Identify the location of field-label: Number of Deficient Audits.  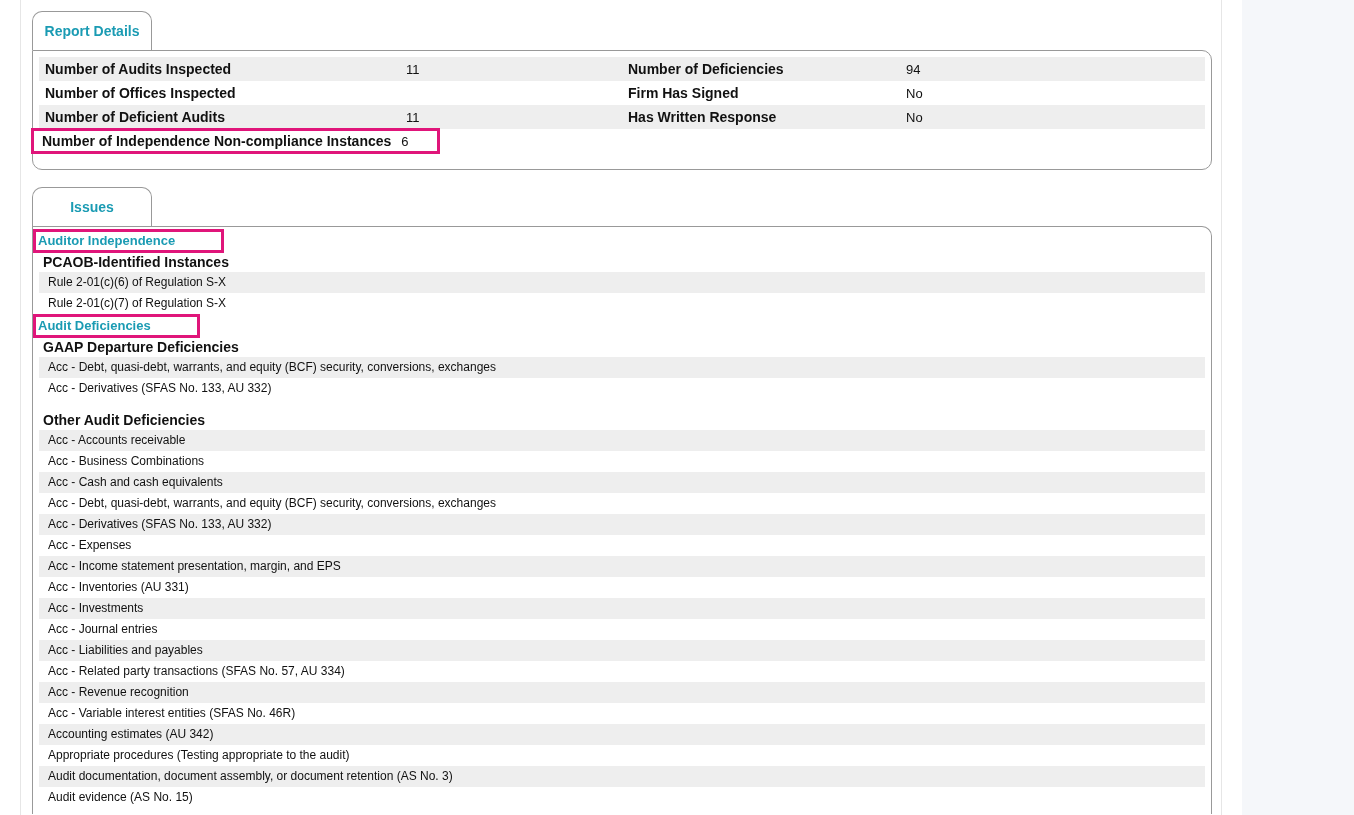
(135, 117).